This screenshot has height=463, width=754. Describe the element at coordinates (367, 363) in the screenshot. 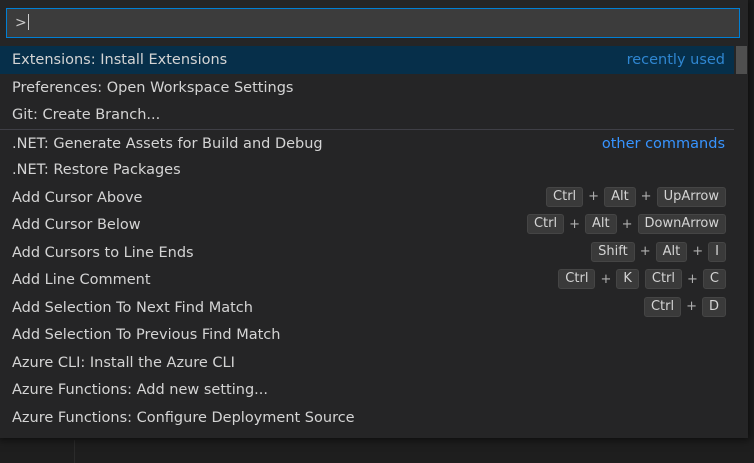

I see `command-item: Azure CLI: Install the Azure CLI` at that location.